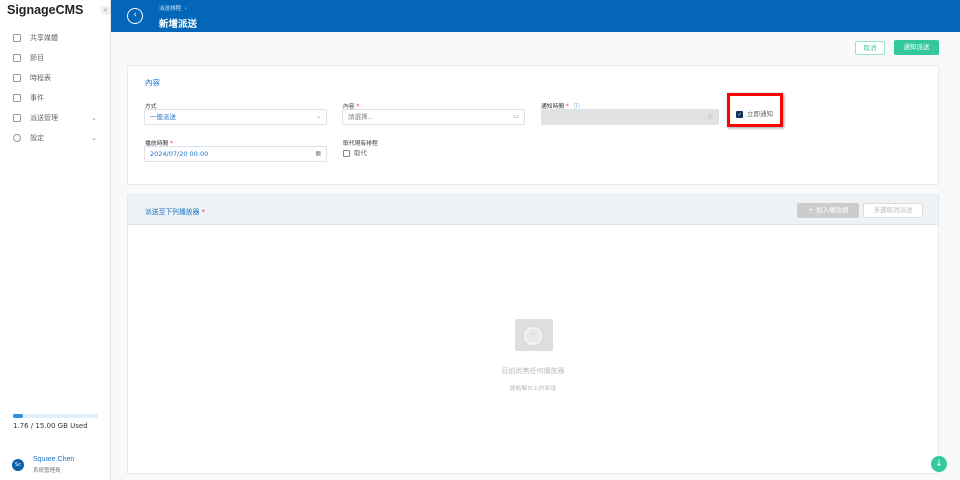 The image size is (960, 480). Describe the element at coordinates (152, 82) in the screenshot. I see `section-title: 內容` at that location.